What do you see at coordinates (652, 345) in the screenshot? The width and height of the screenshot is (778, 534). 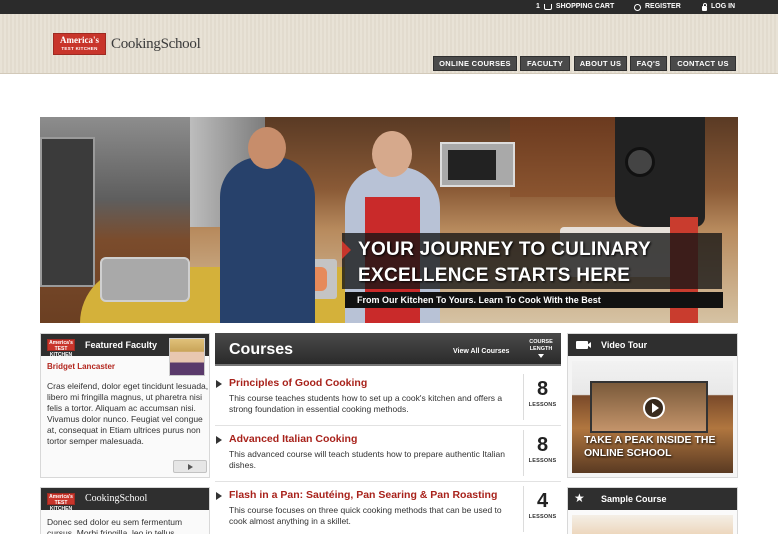 I see `video-tour-header: Video Tour` at bounding box center [652, 345].